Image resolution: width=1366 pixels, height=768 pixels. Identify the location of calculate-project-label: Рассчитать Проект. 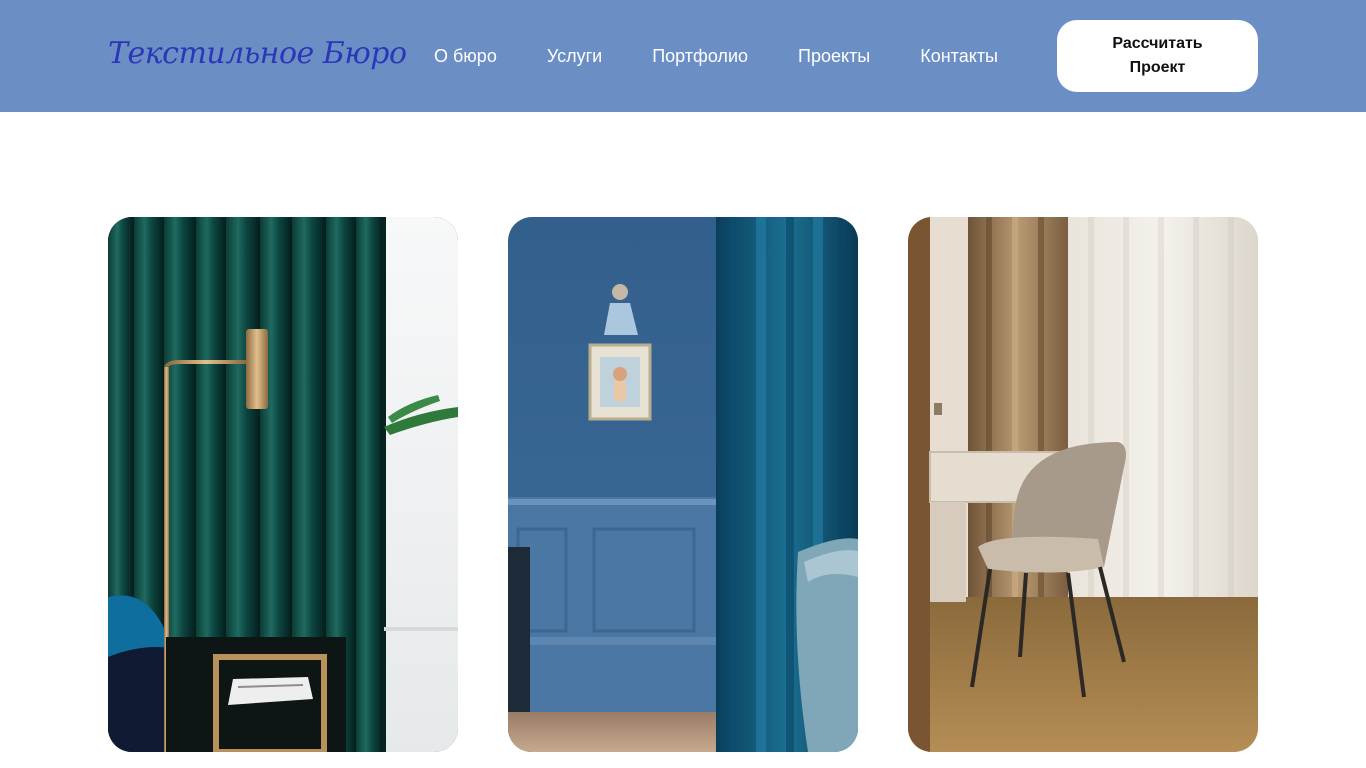
(1157, 55).